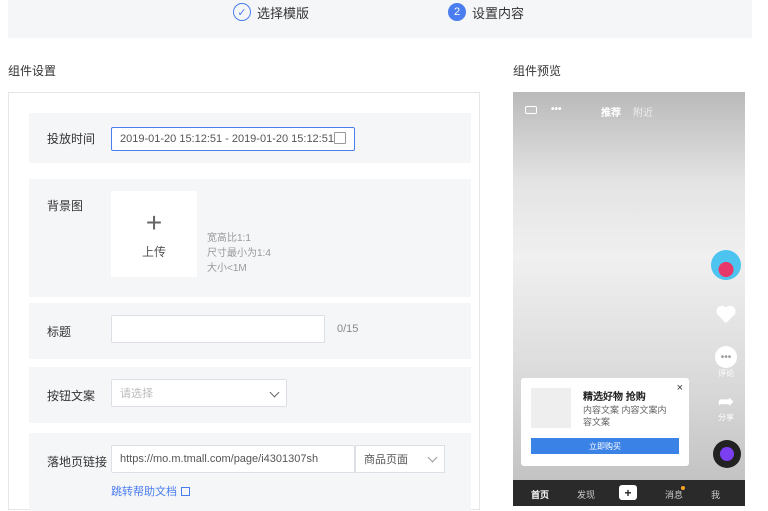 The height and width of the screenshot is (511, 768). Describe the element at coordinates (32, 71) in the screenshot. I see `settings-title: 组件设置` at that location.